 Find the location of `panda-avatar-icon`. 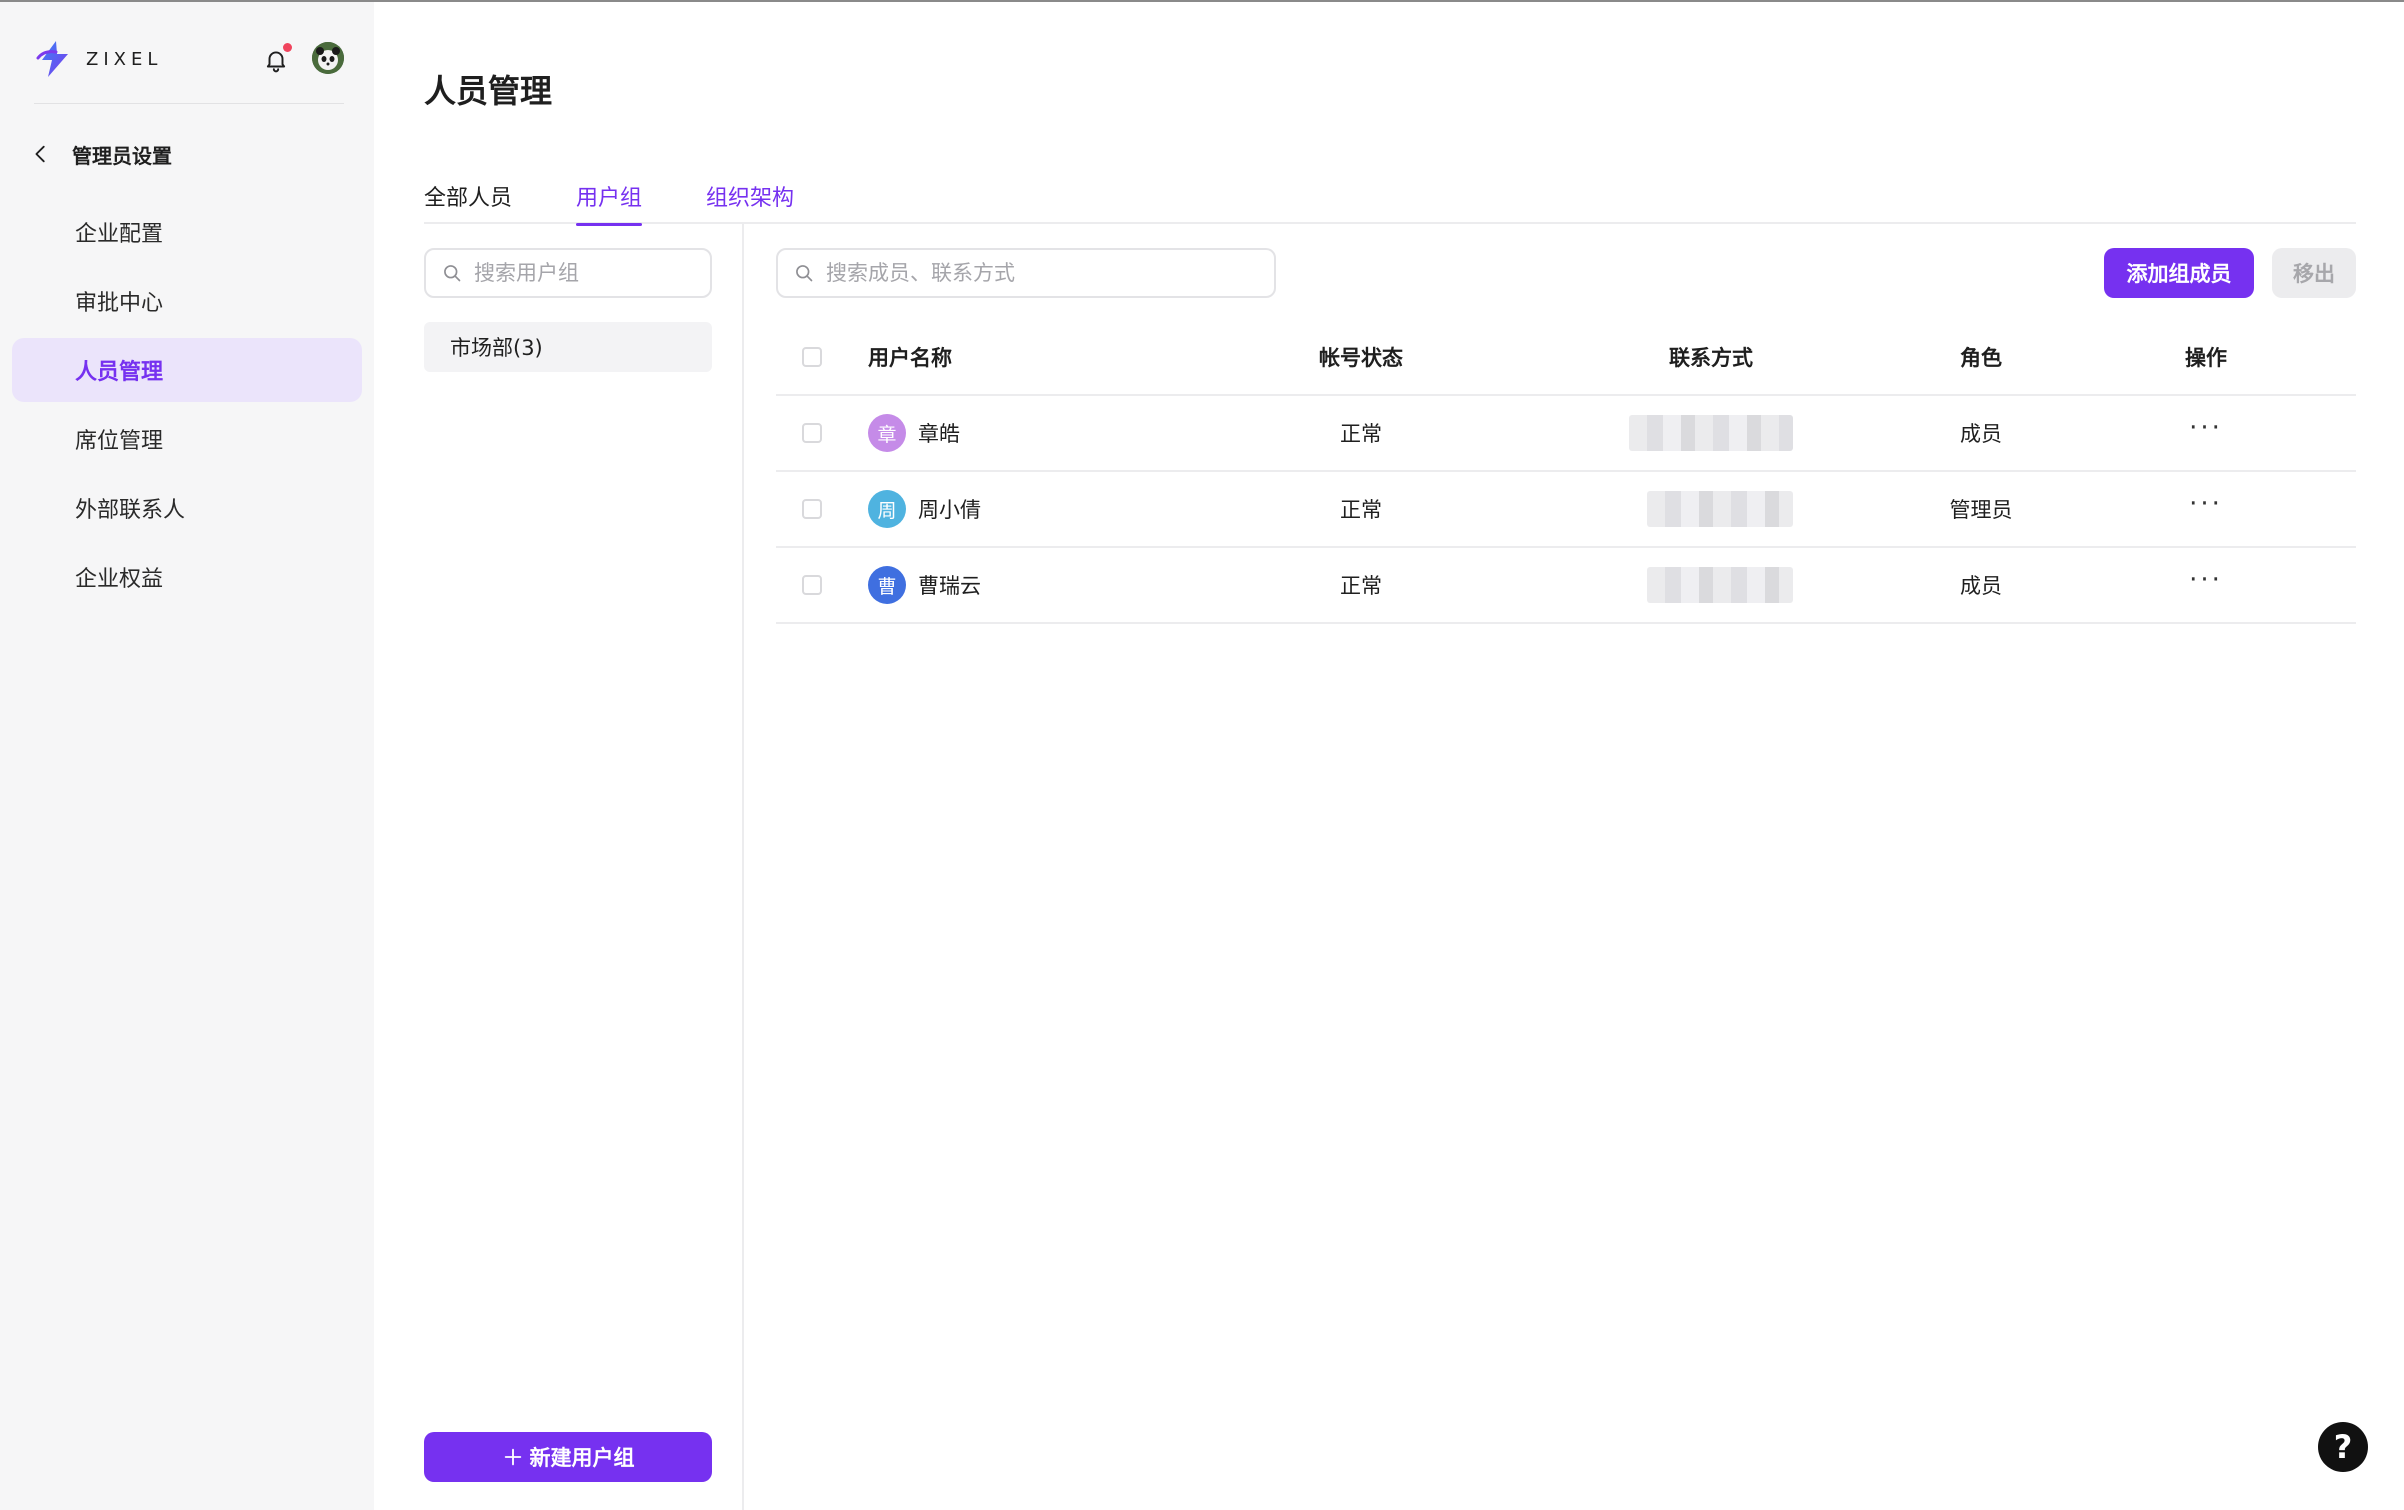

panda-avatar-icon is located at coordinates (328, 58).